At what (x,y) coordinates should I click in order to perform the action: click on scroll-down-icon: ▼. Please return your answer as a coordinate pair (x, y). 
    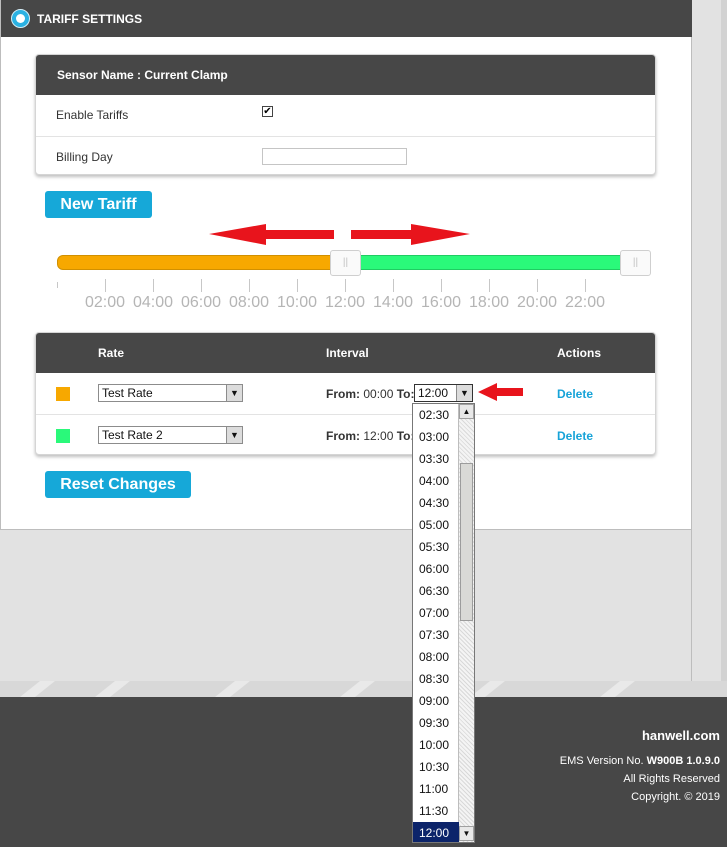
    Looking at the image, I should click on (466, 833).